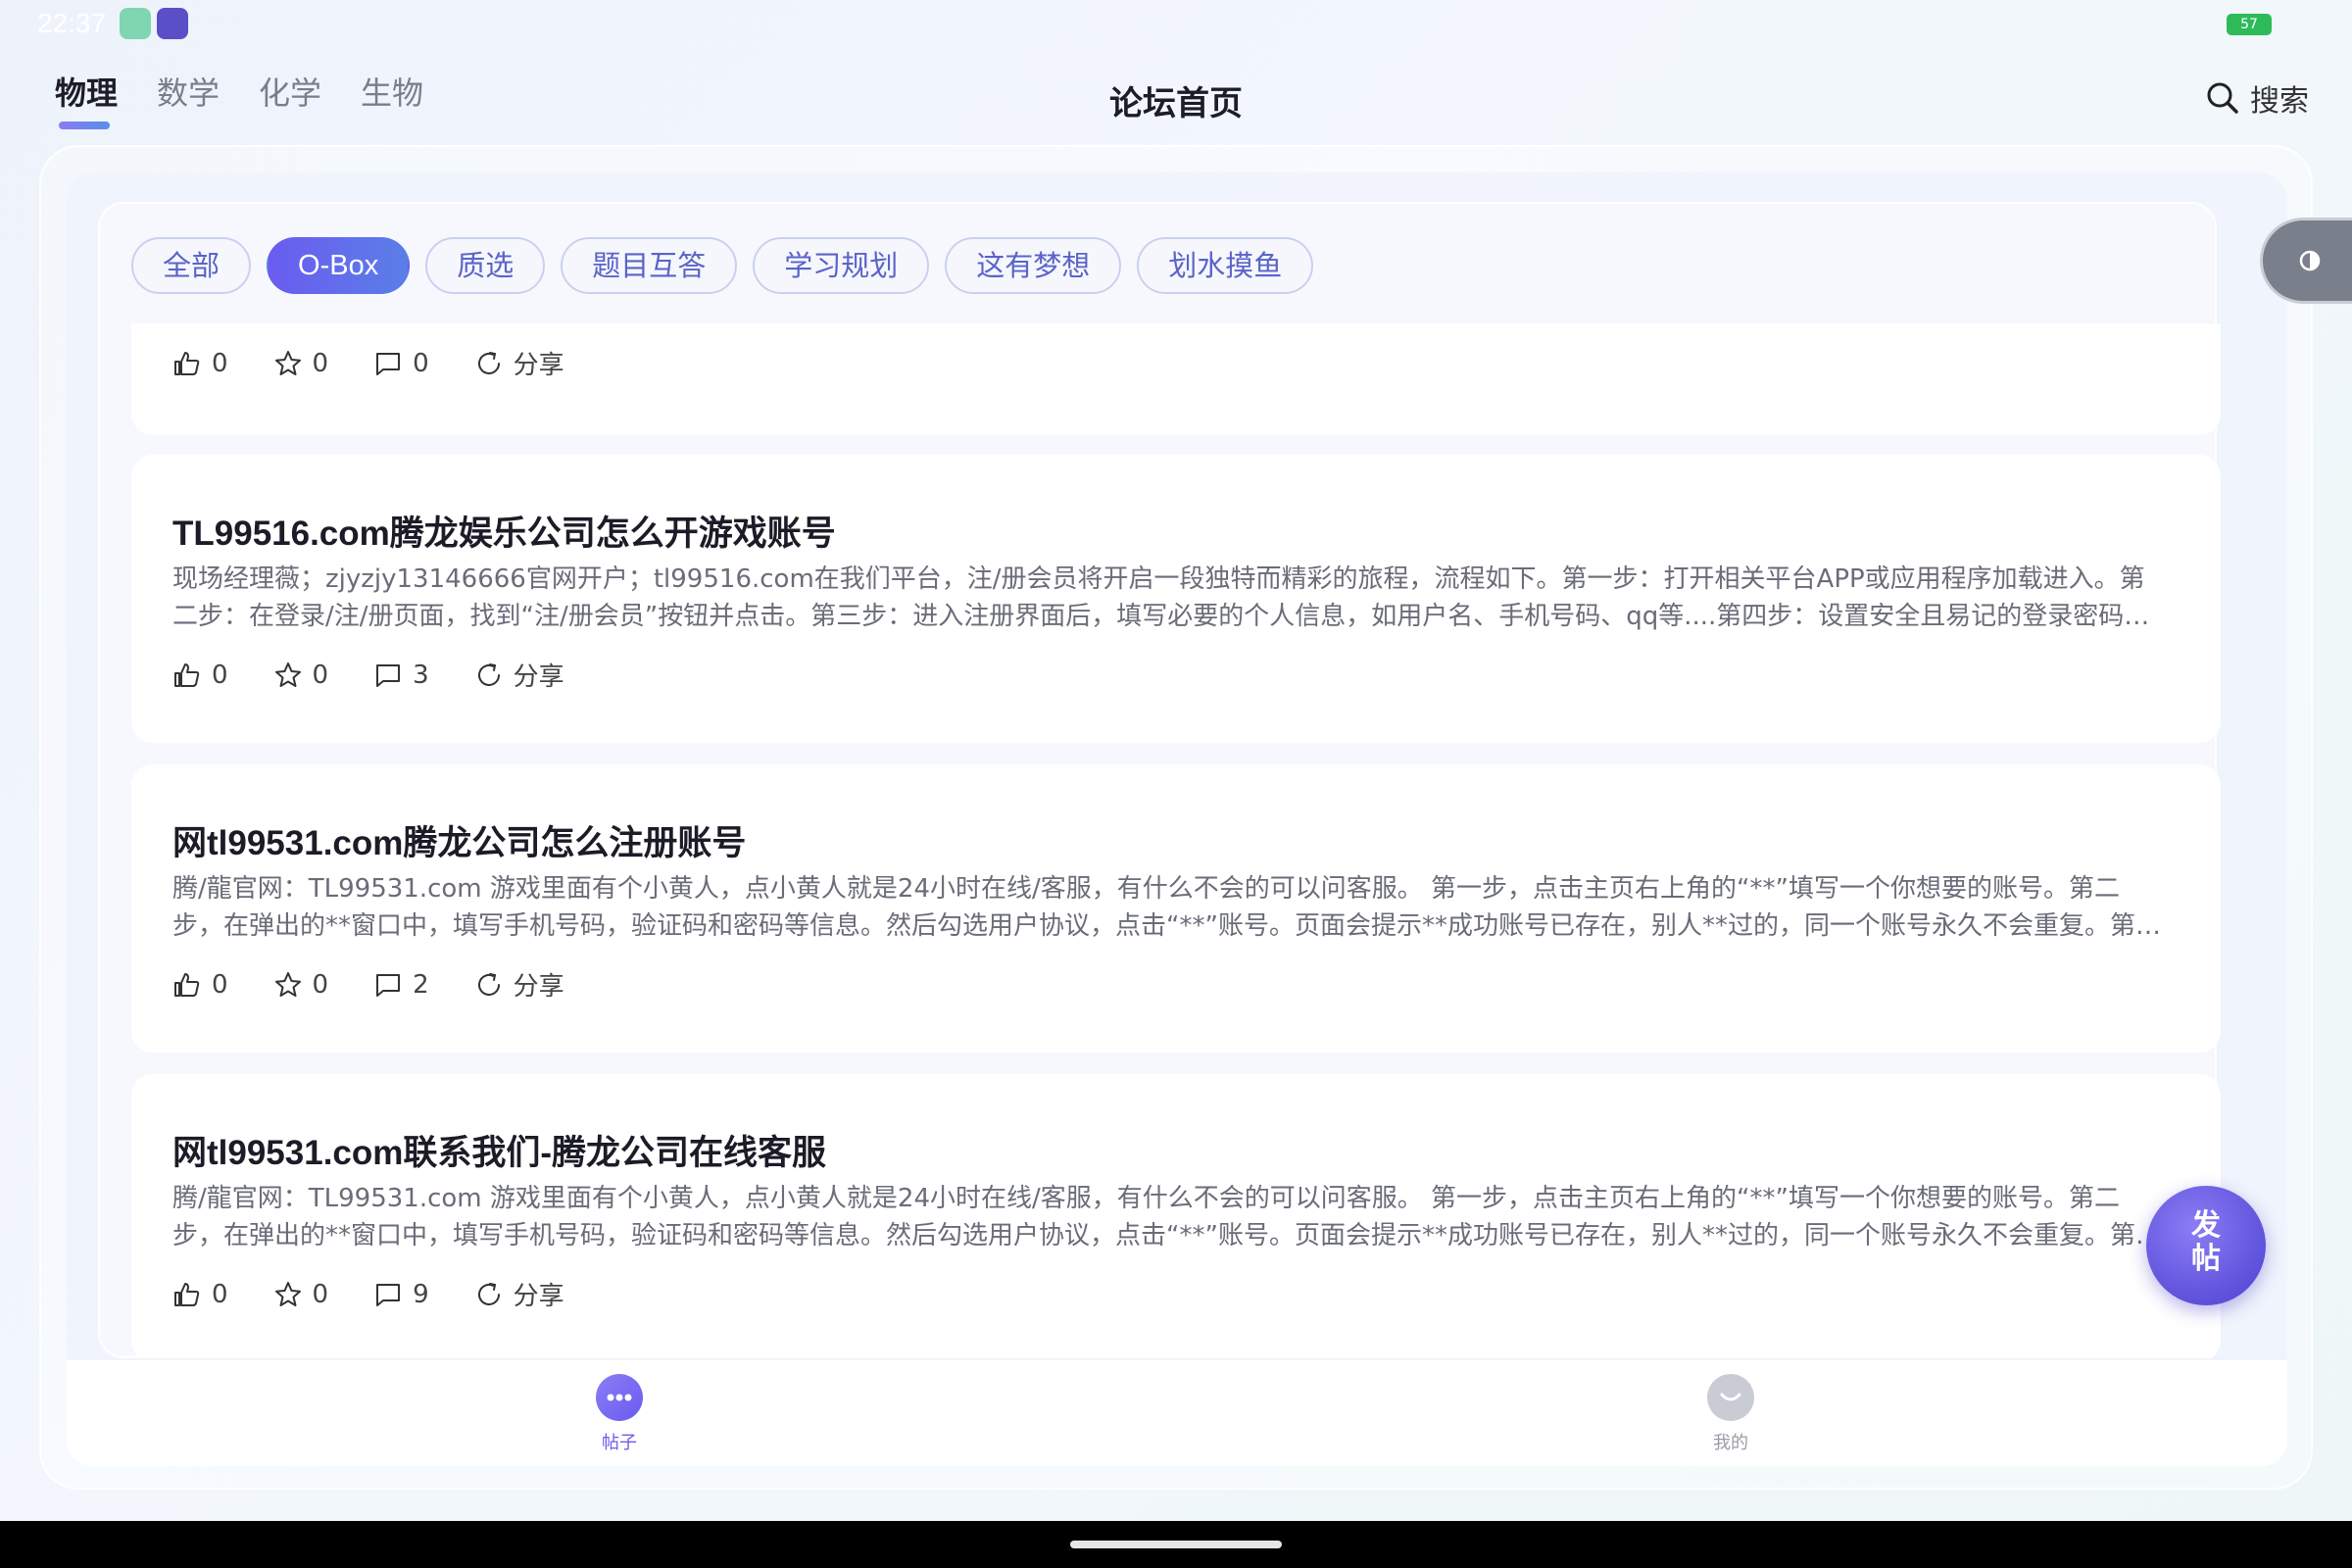  I want to click on header: 物理 数学 化学 生物 论坛首页 搜索, so click(1176, 103).